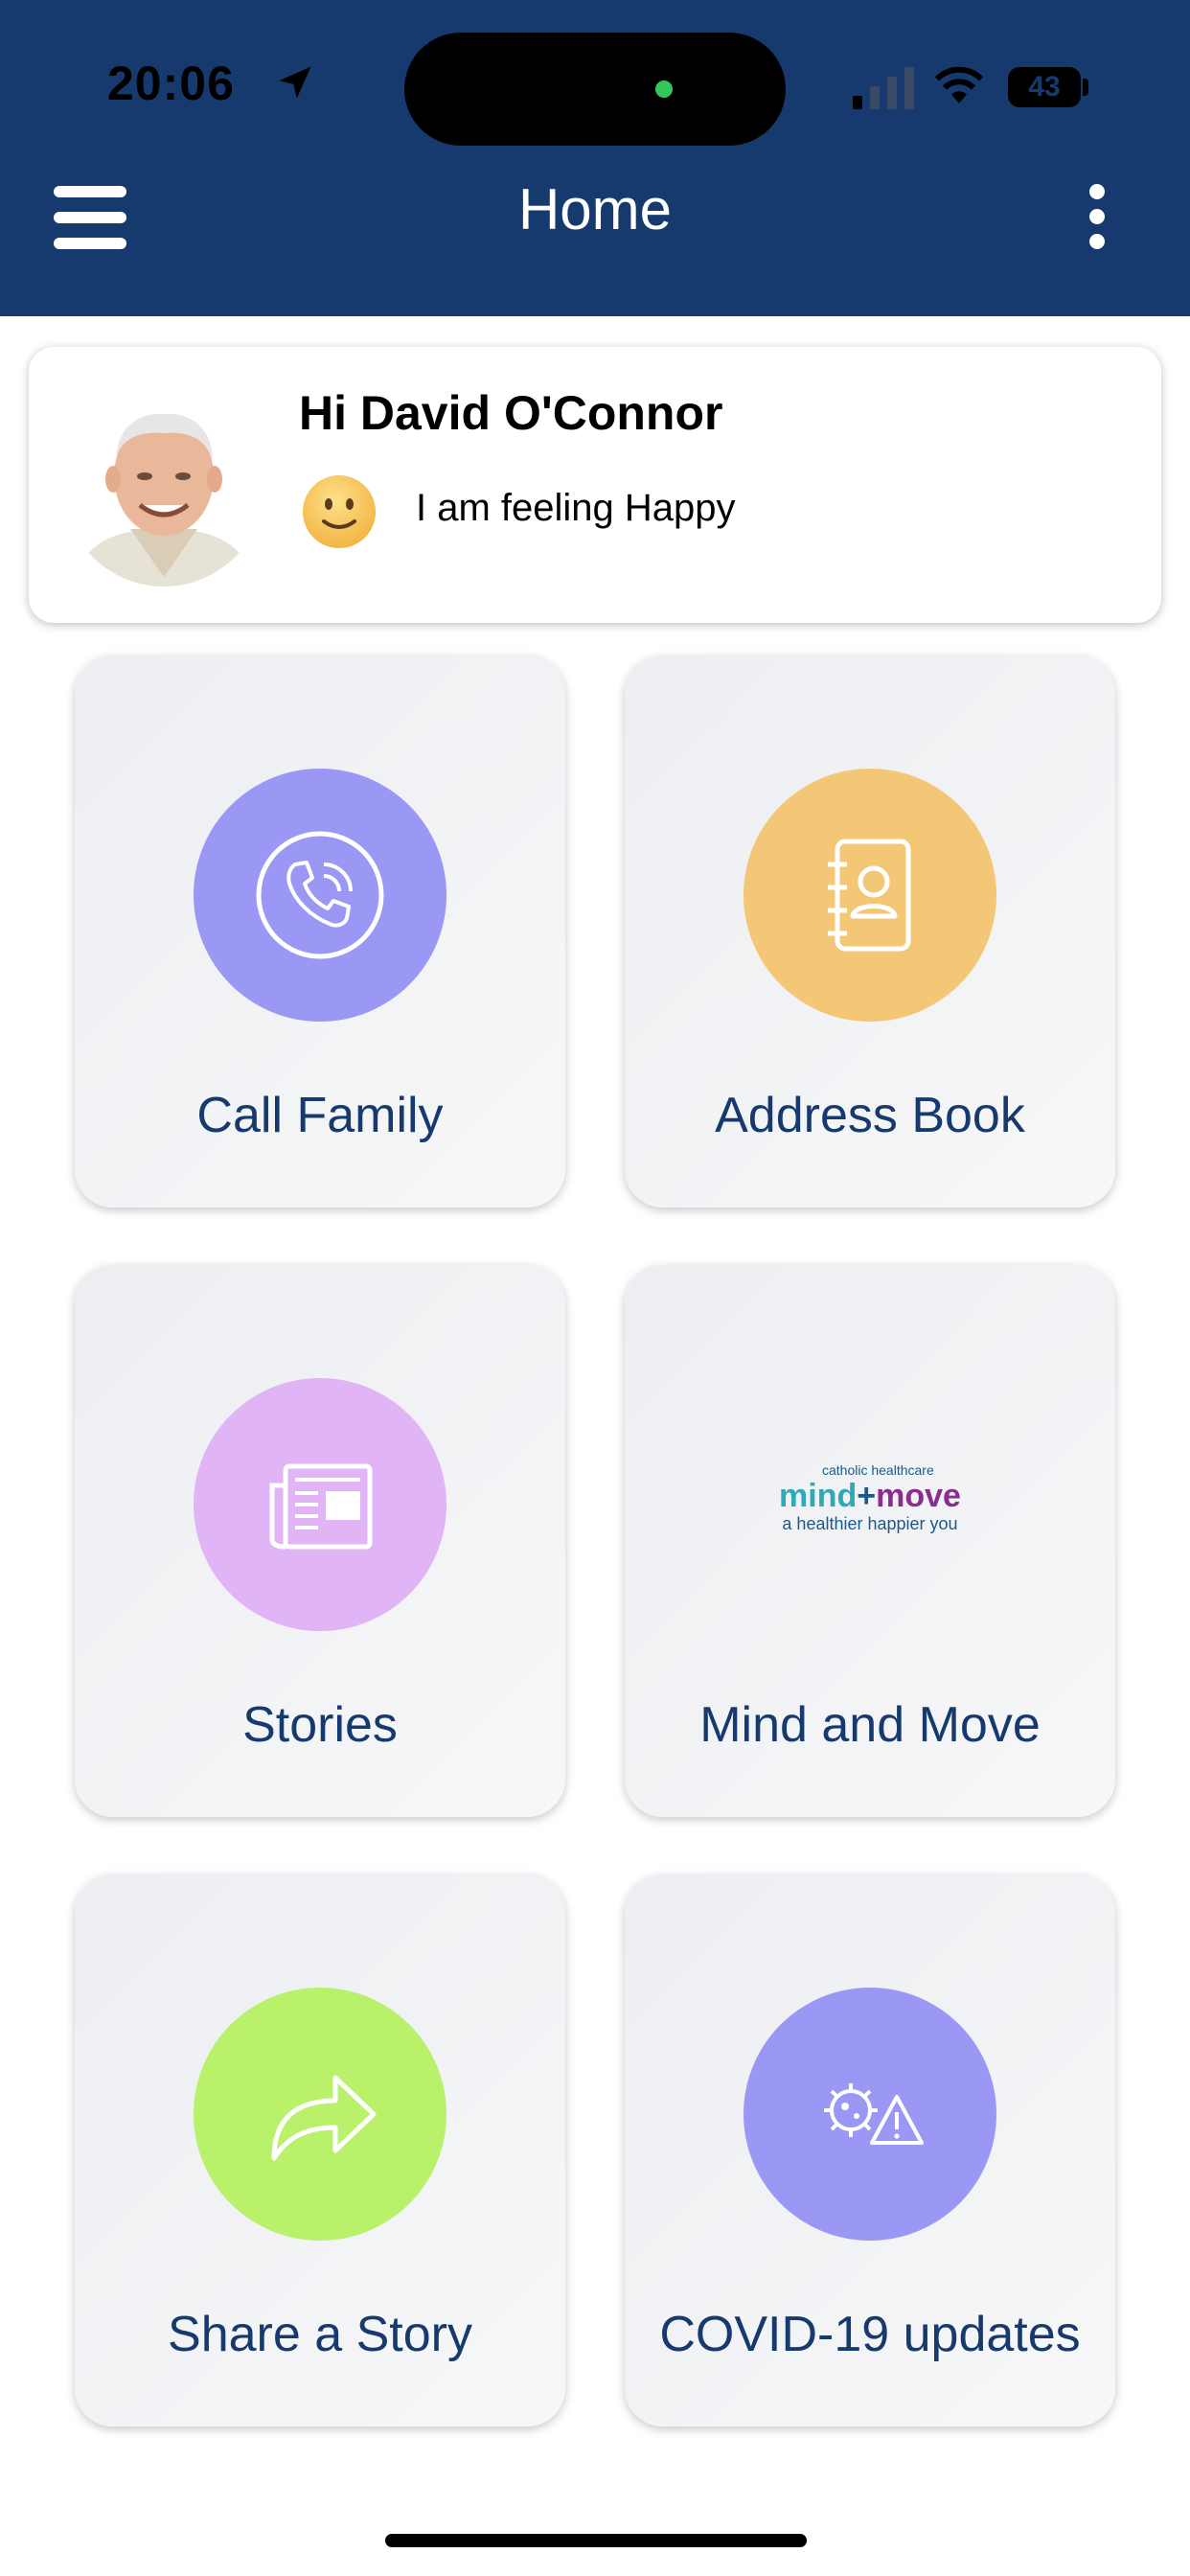 The width and height of the screenshot is (1190, 2576). Describe the element at coordinates (511, 413) in the screenshot. I see `greeting-text: Hi David O'Connor` at that location.